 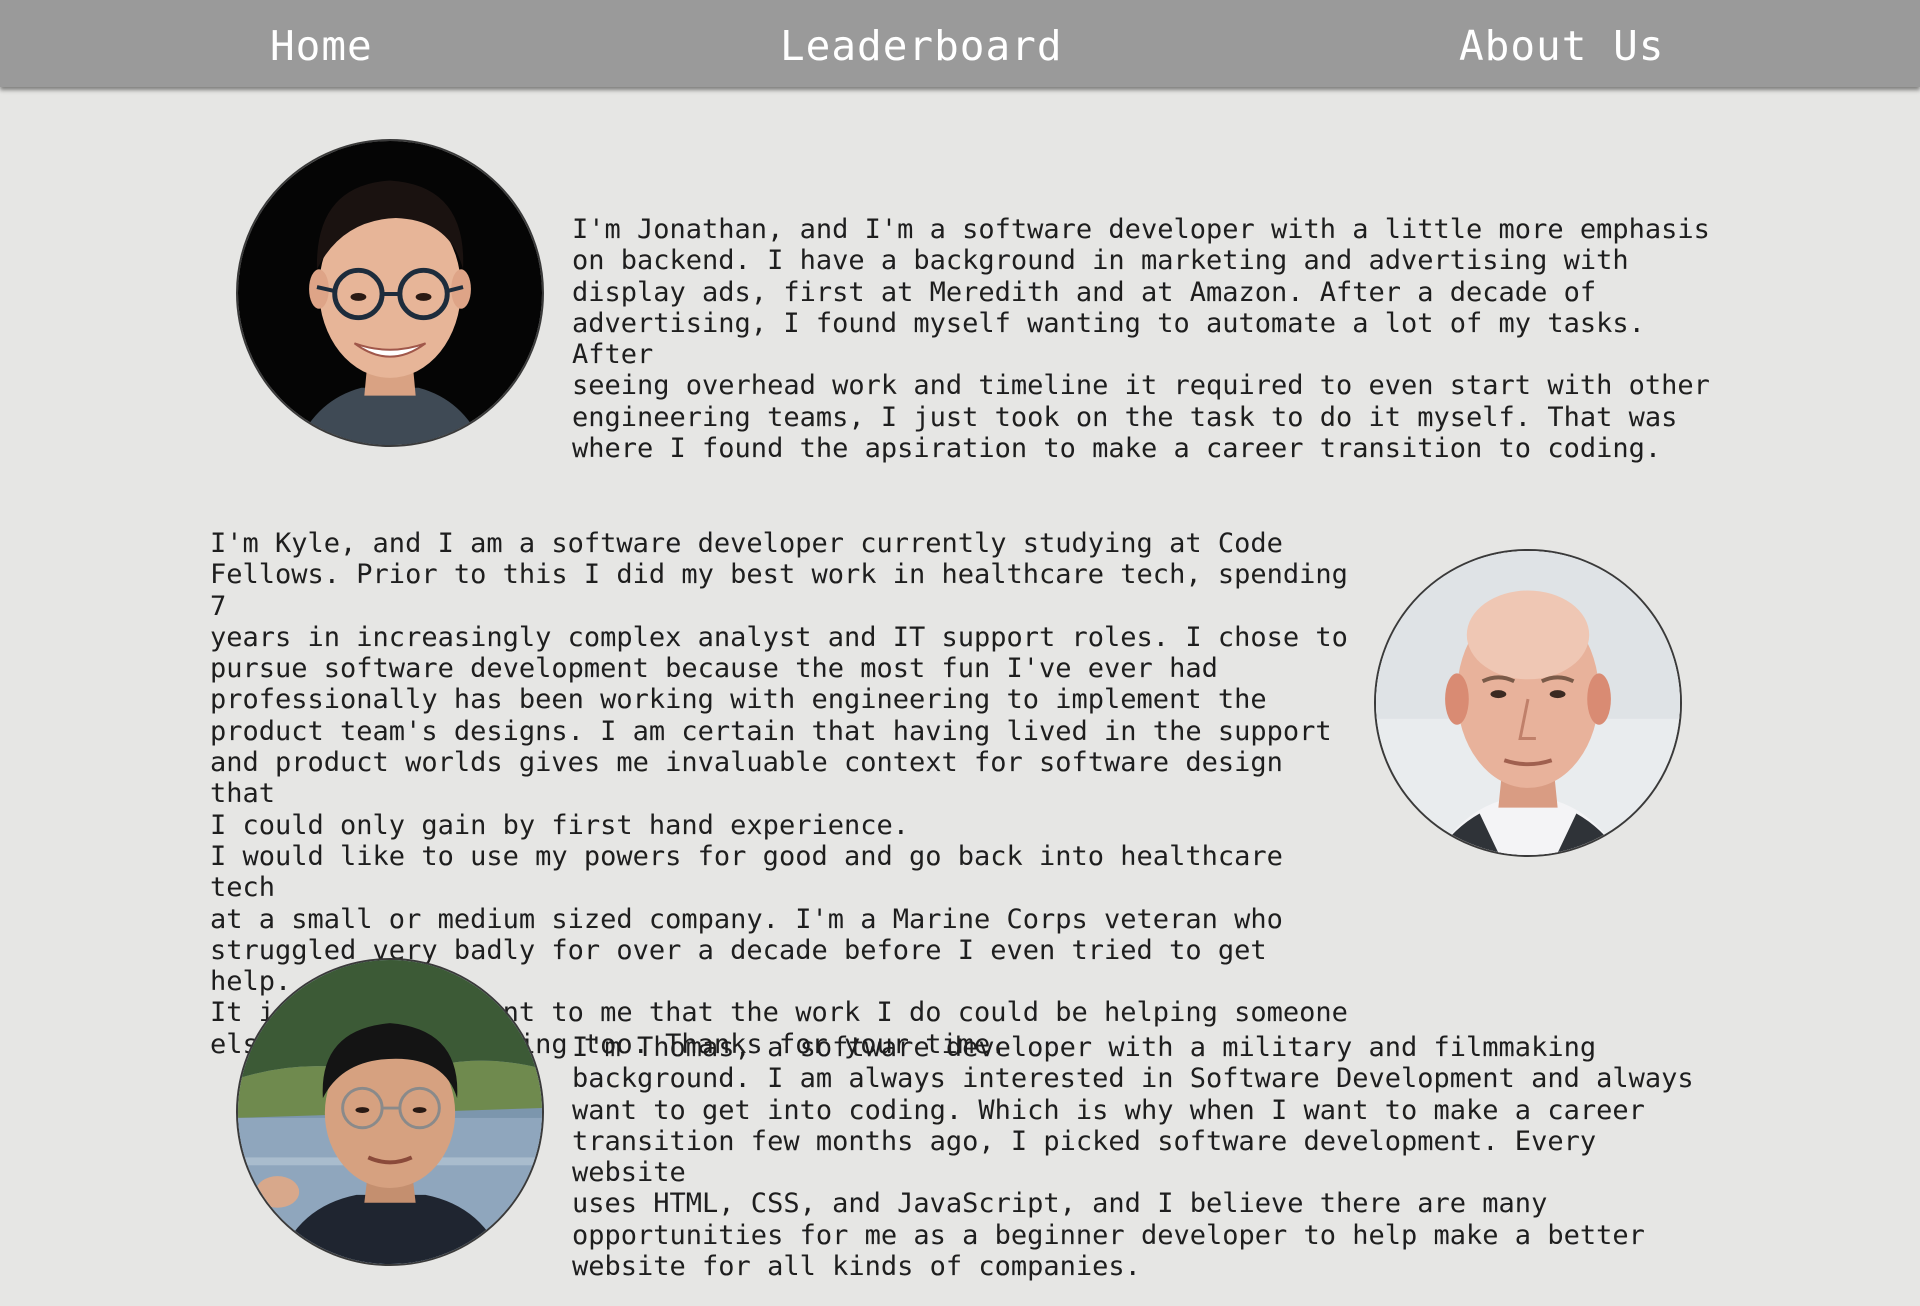 I want to click on kyle-avatar, so click(x=1528, y=703).